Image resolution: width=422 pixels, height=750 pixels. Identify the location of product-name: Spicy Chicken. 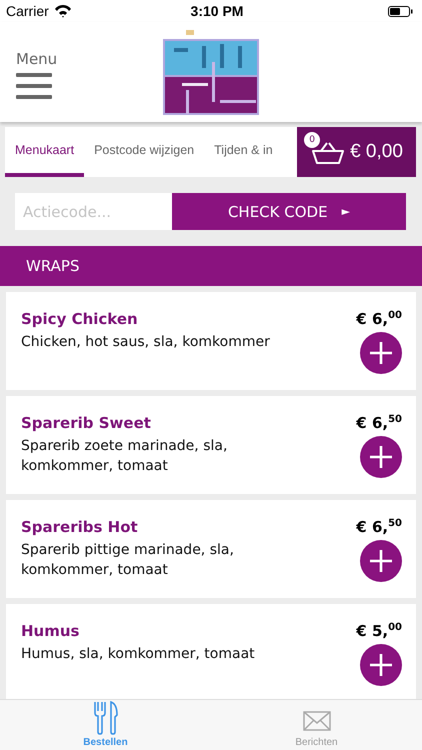
(80, 319).